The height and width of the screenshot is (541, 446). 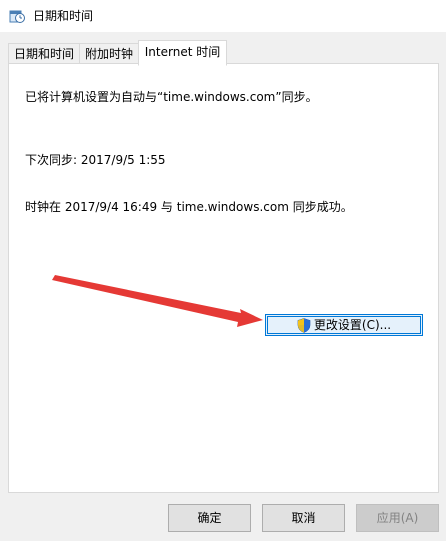 What do you see at coordinates (171, 97) in the screenshot?
I see `sync-info-text: 已将计算机设置为自动与“time.windows.com”同步。` at bounding box center [171, 97].